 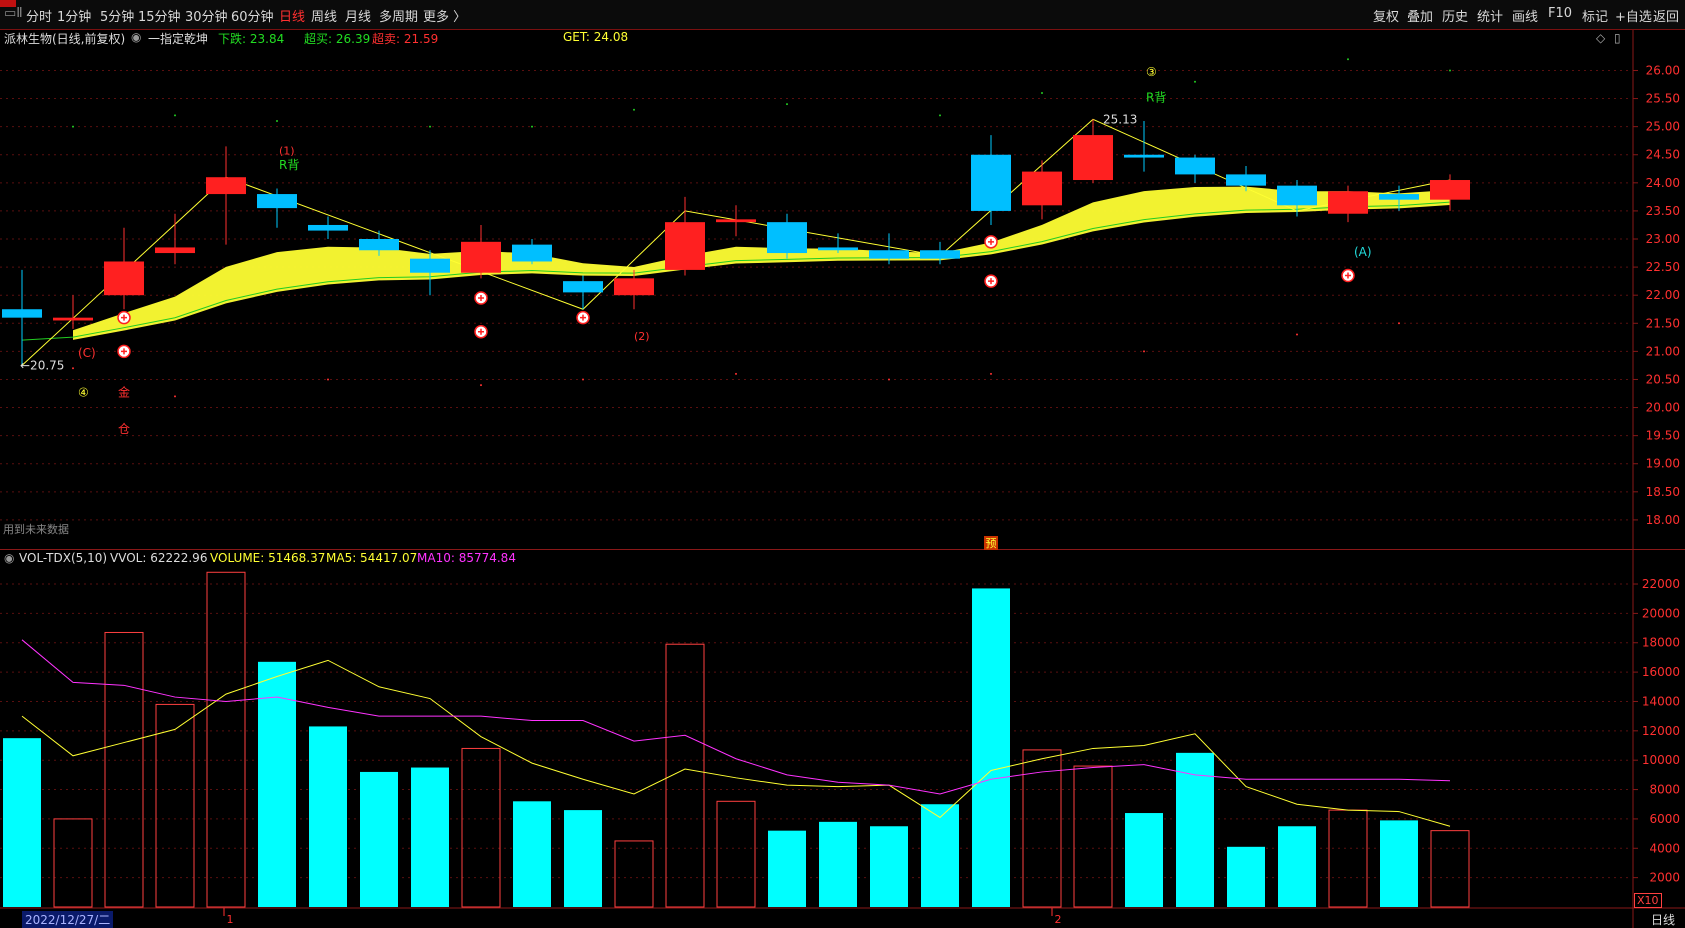 I want to click on volume-tick-label: 16000, so click(x=1661, y=672).